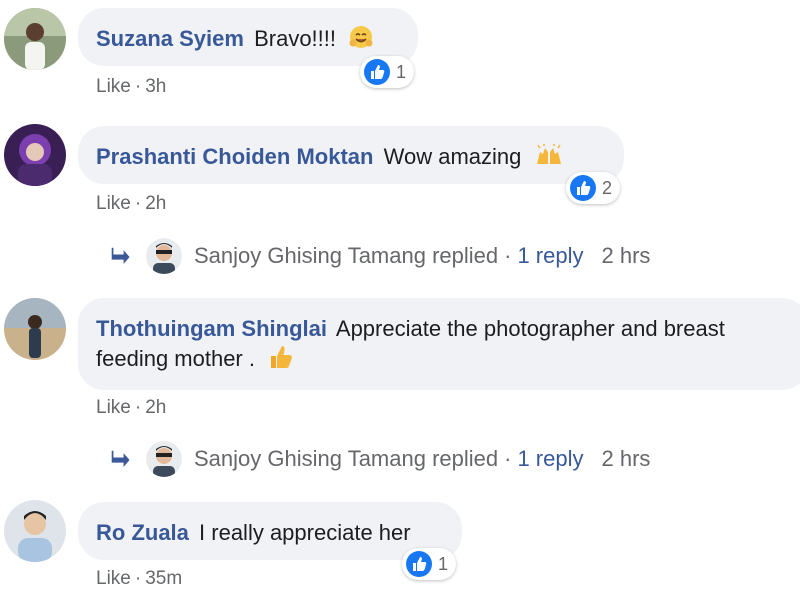  Describe the element at coordinates (234, 156) in the screenshot. I see `commenter-name: Prashanti Choiden Moktan` at that location.